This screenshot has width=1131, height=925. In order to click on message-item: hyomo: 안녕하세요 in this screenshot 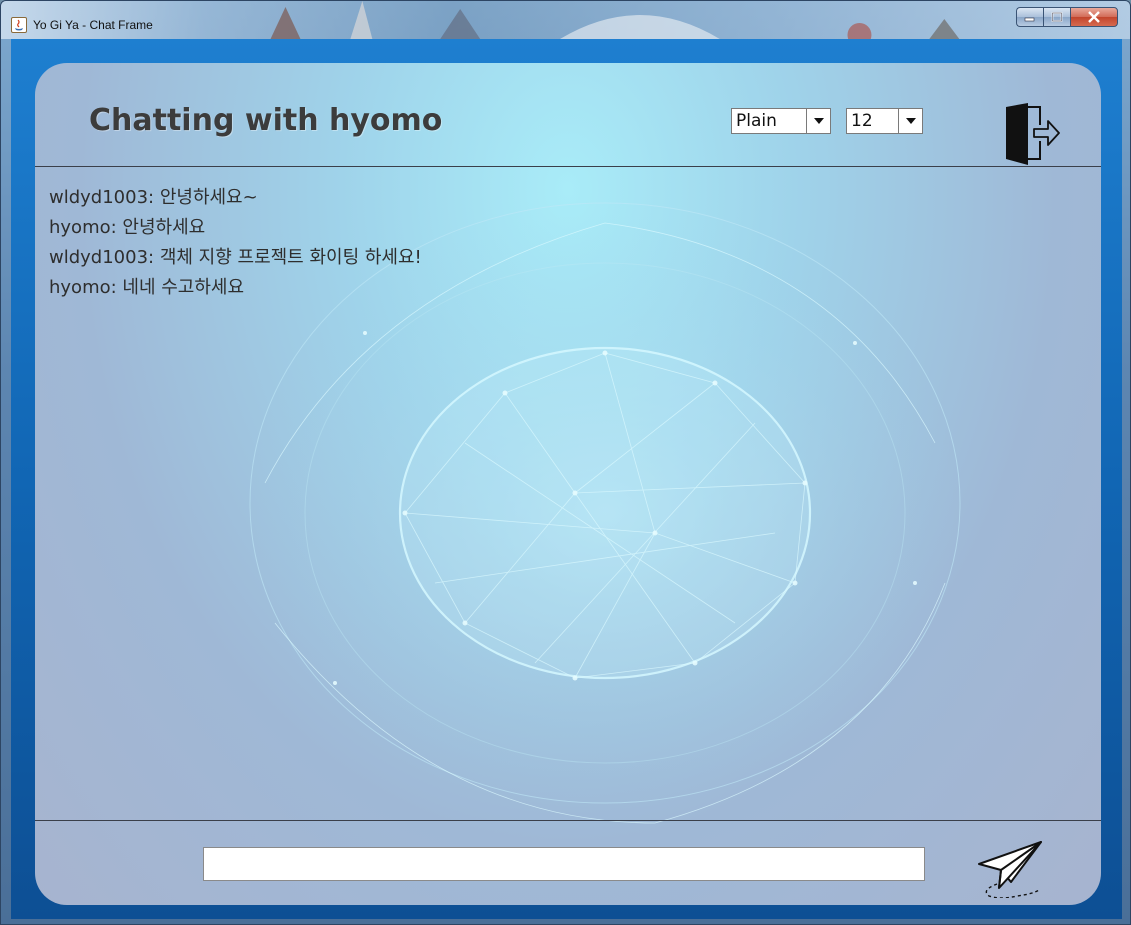, I will do `click(127, 227)`.